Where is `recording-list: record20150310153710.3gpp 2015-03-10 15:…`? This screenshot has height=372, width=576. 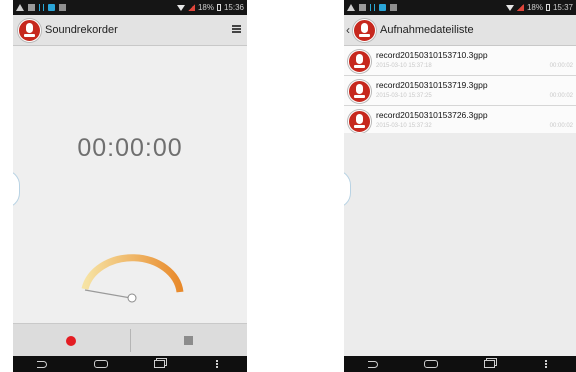 recording-list: record20150310153710.3gpp 2015-03-10 15:… is located at coordinates (460, 91).